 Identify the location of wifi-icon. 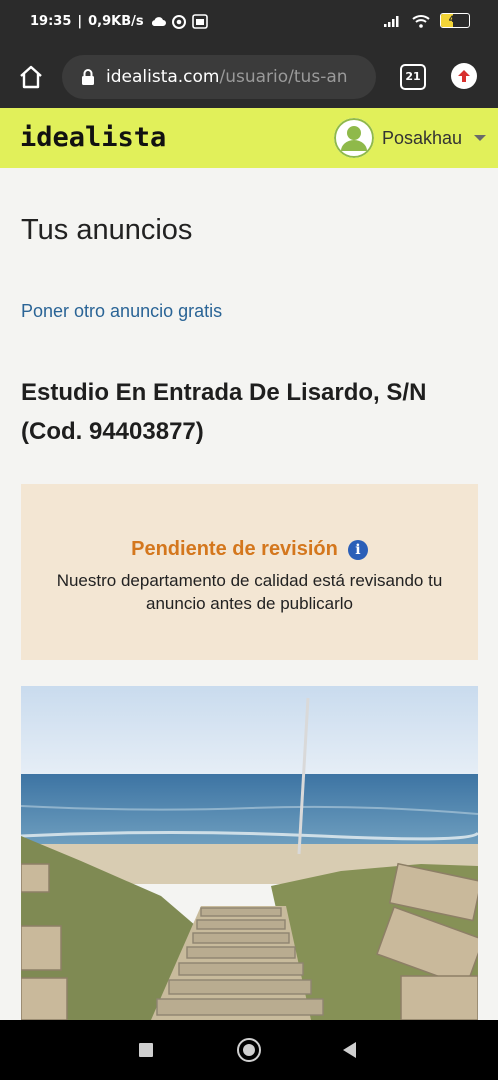
(421, 21).